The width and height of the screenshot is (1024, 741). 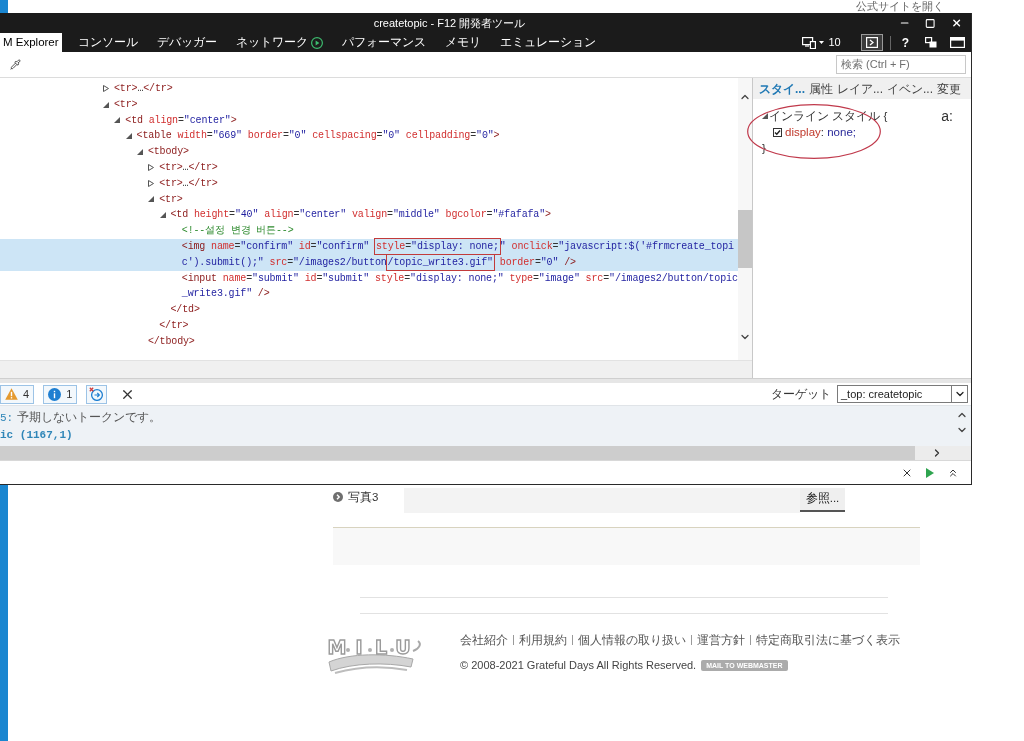 What do you see at coordinates (602, 500) in the screenshot?
I see `file-path-field` at bounding box center [602, 500].